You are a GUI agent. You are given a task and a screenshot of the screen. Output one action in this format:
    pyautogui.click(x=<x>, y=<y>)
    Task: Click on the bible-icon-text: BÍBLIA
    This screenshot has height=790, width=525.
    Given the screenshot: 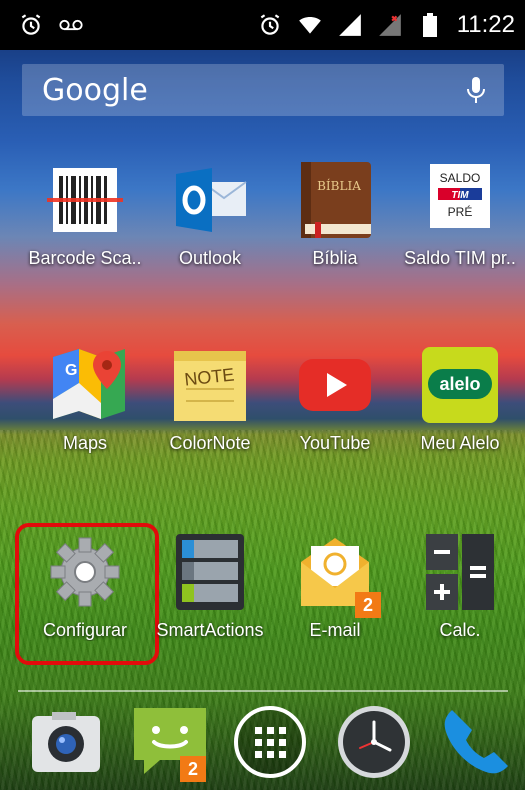 What is the action you would take?
    pyautogui.click(x=339, y=185)
    